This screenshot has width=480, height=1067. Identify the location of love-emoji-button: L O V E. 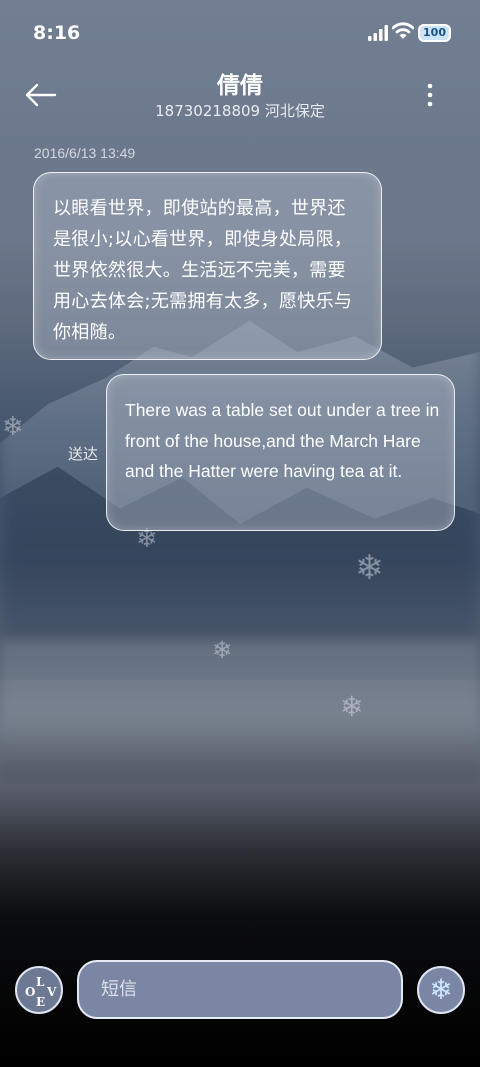
(39, 990).